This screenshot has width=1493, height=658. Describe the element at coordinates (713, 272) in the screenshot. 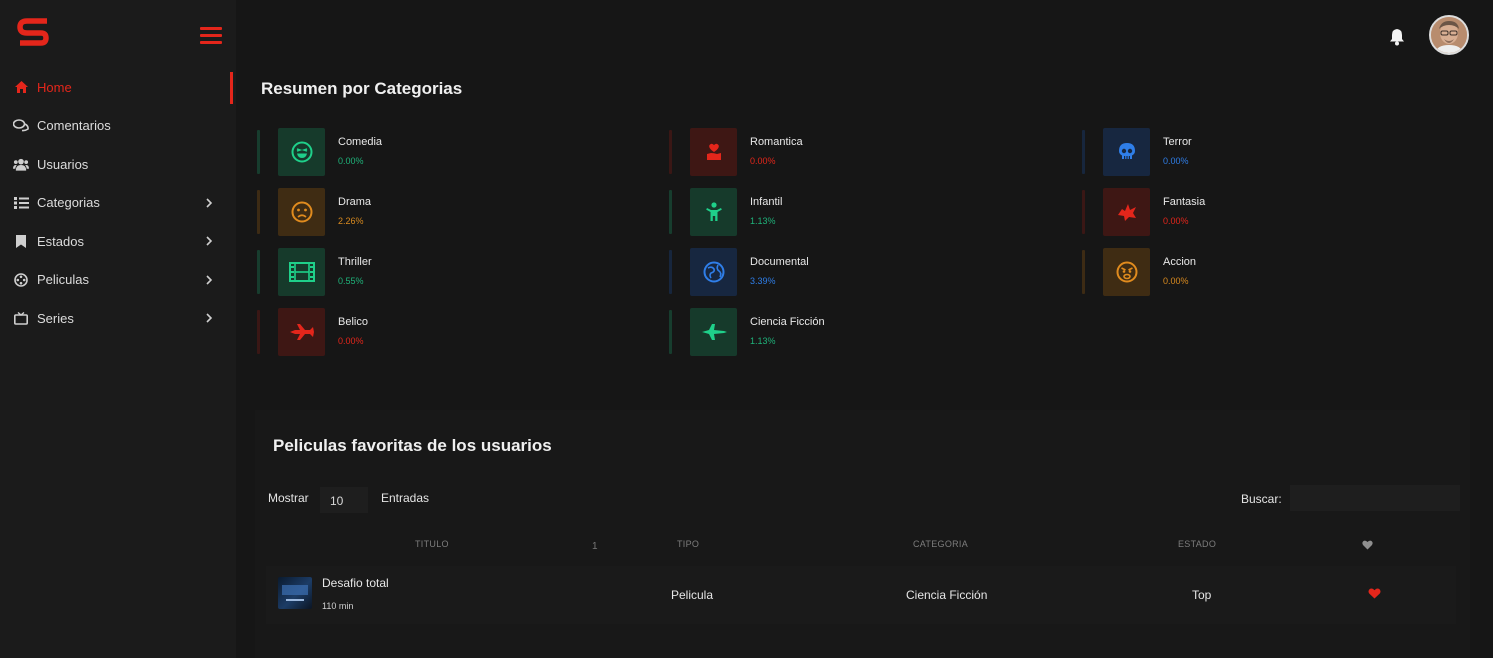

I see `globe-icon` at that location.